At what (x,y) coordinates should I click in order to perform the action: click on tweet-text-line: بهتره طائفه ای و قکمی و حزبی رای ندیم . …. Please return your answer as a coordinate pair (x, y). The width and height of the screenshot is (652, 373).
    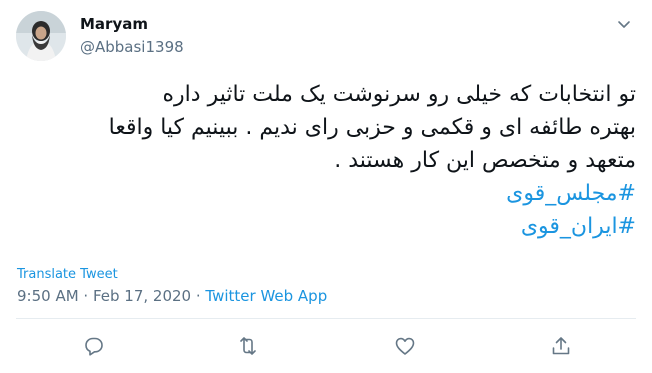
    Looking at the image, I should click on (372, 127).